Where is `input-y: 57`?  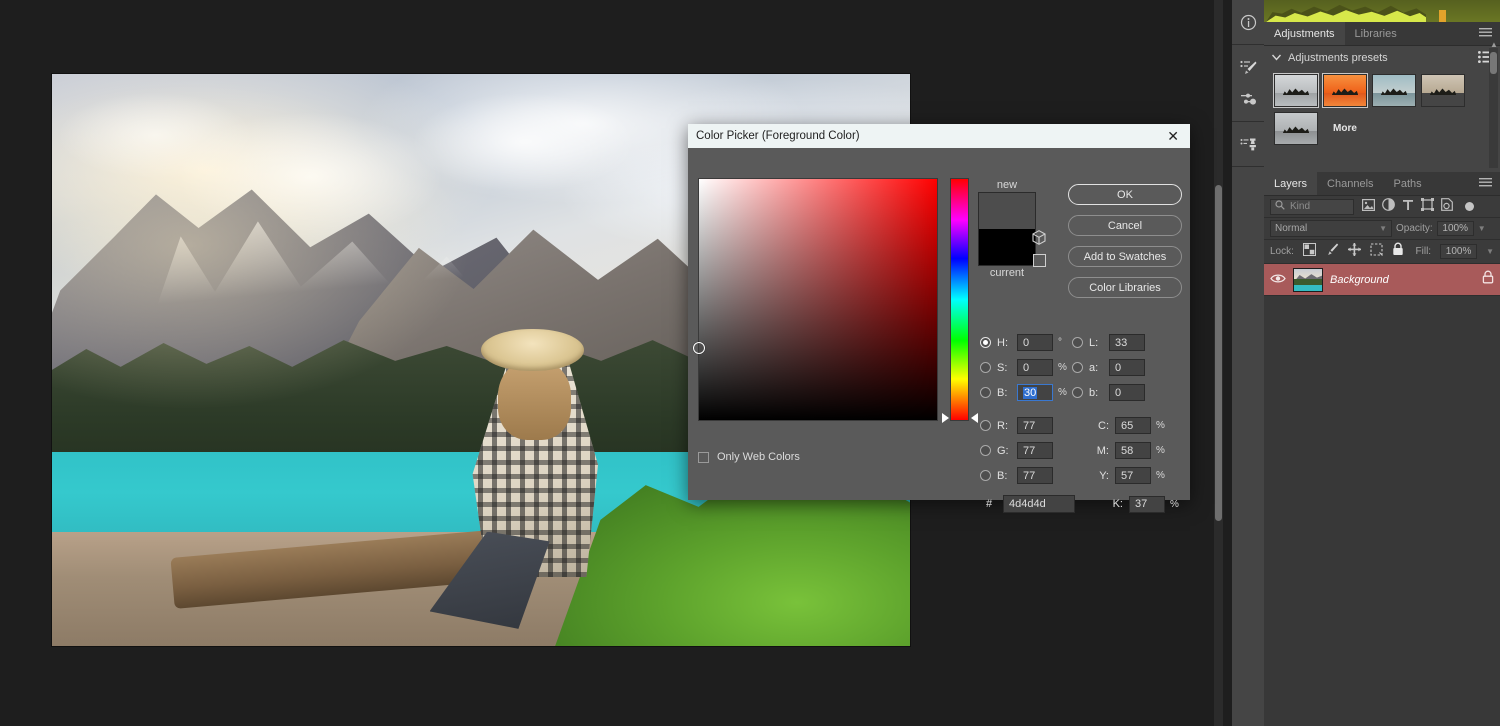 input-y: 57 is located at coordinates (1133, 475).